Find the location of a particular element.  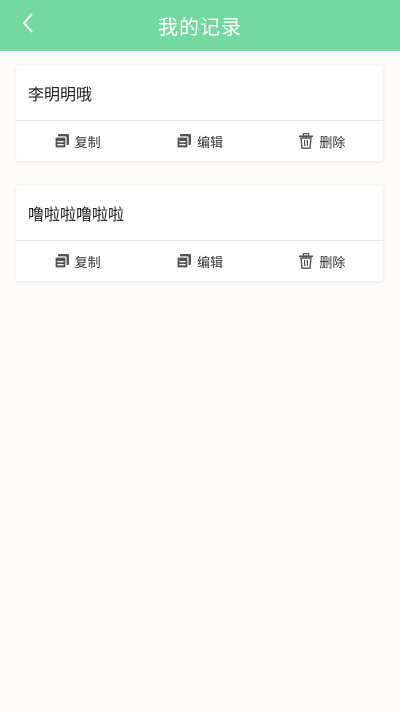

record-card: 噜啦啦噜啦啦 复制 编辑 删除 is located at coordinates (199, 233).